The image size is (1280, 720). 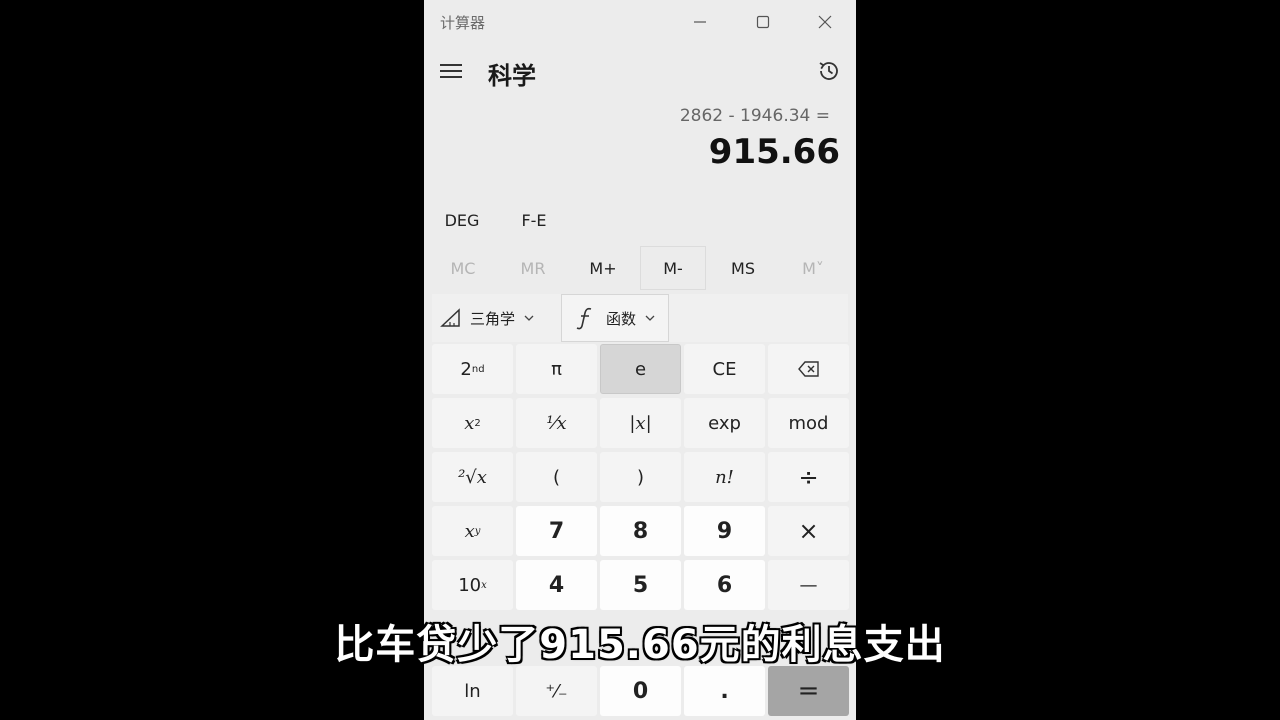 I want to click on mod-button: mod, so click(x=808, y=423).